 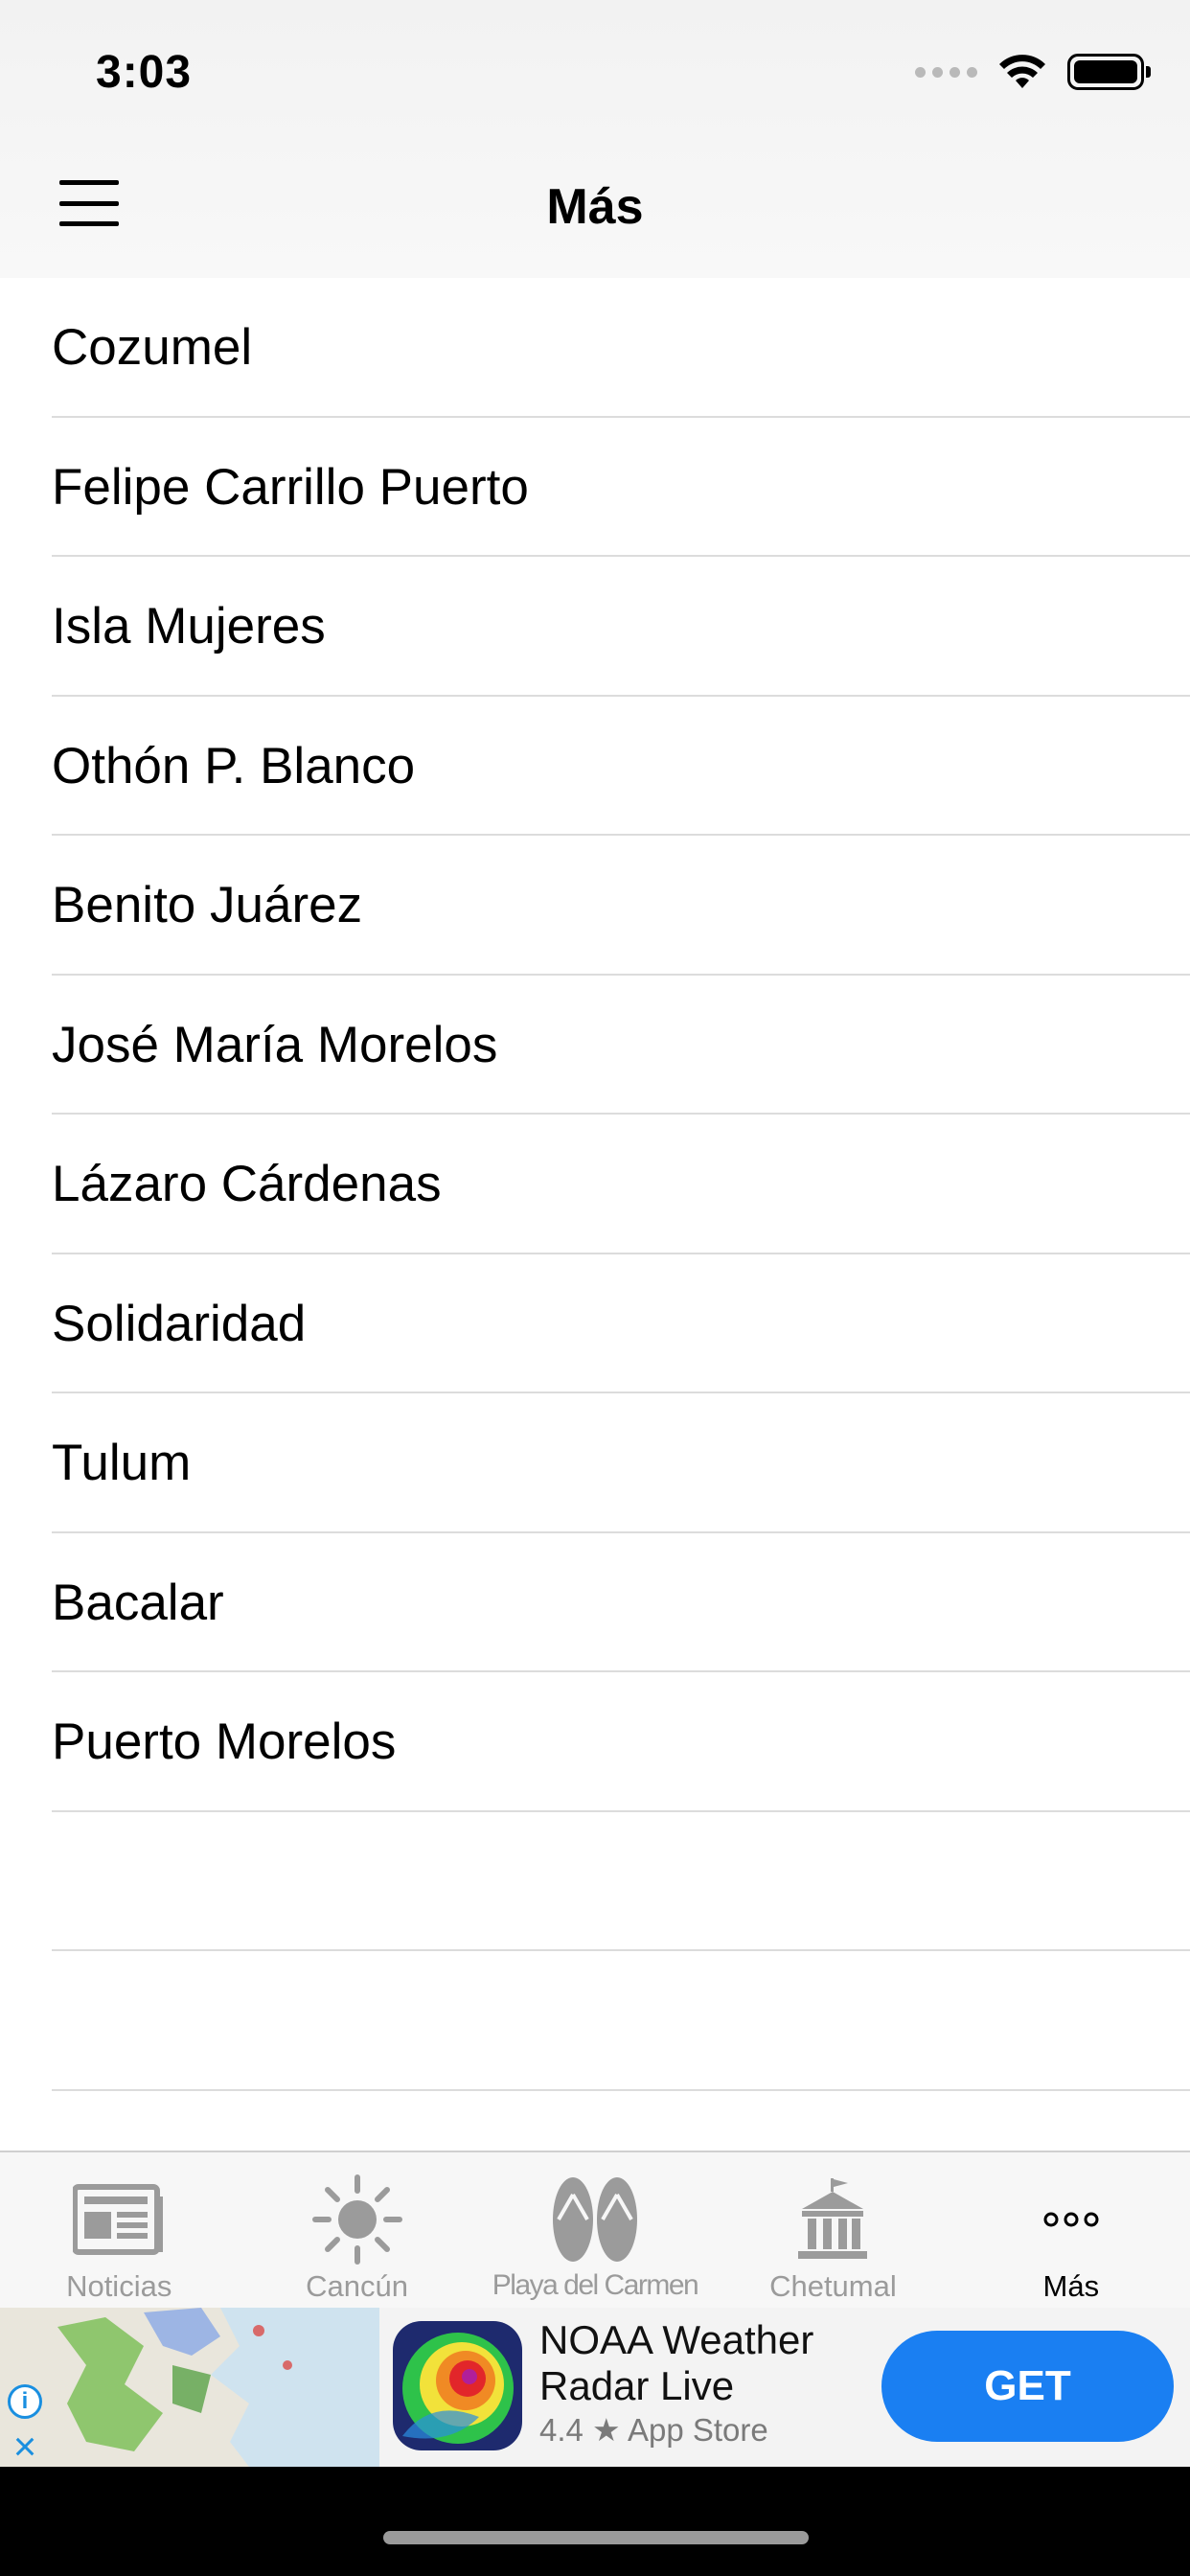 What do you see at coordinates (1022, 71) in the screenshot?
I see `wifi-icon` at bounding box center [1022, 71].